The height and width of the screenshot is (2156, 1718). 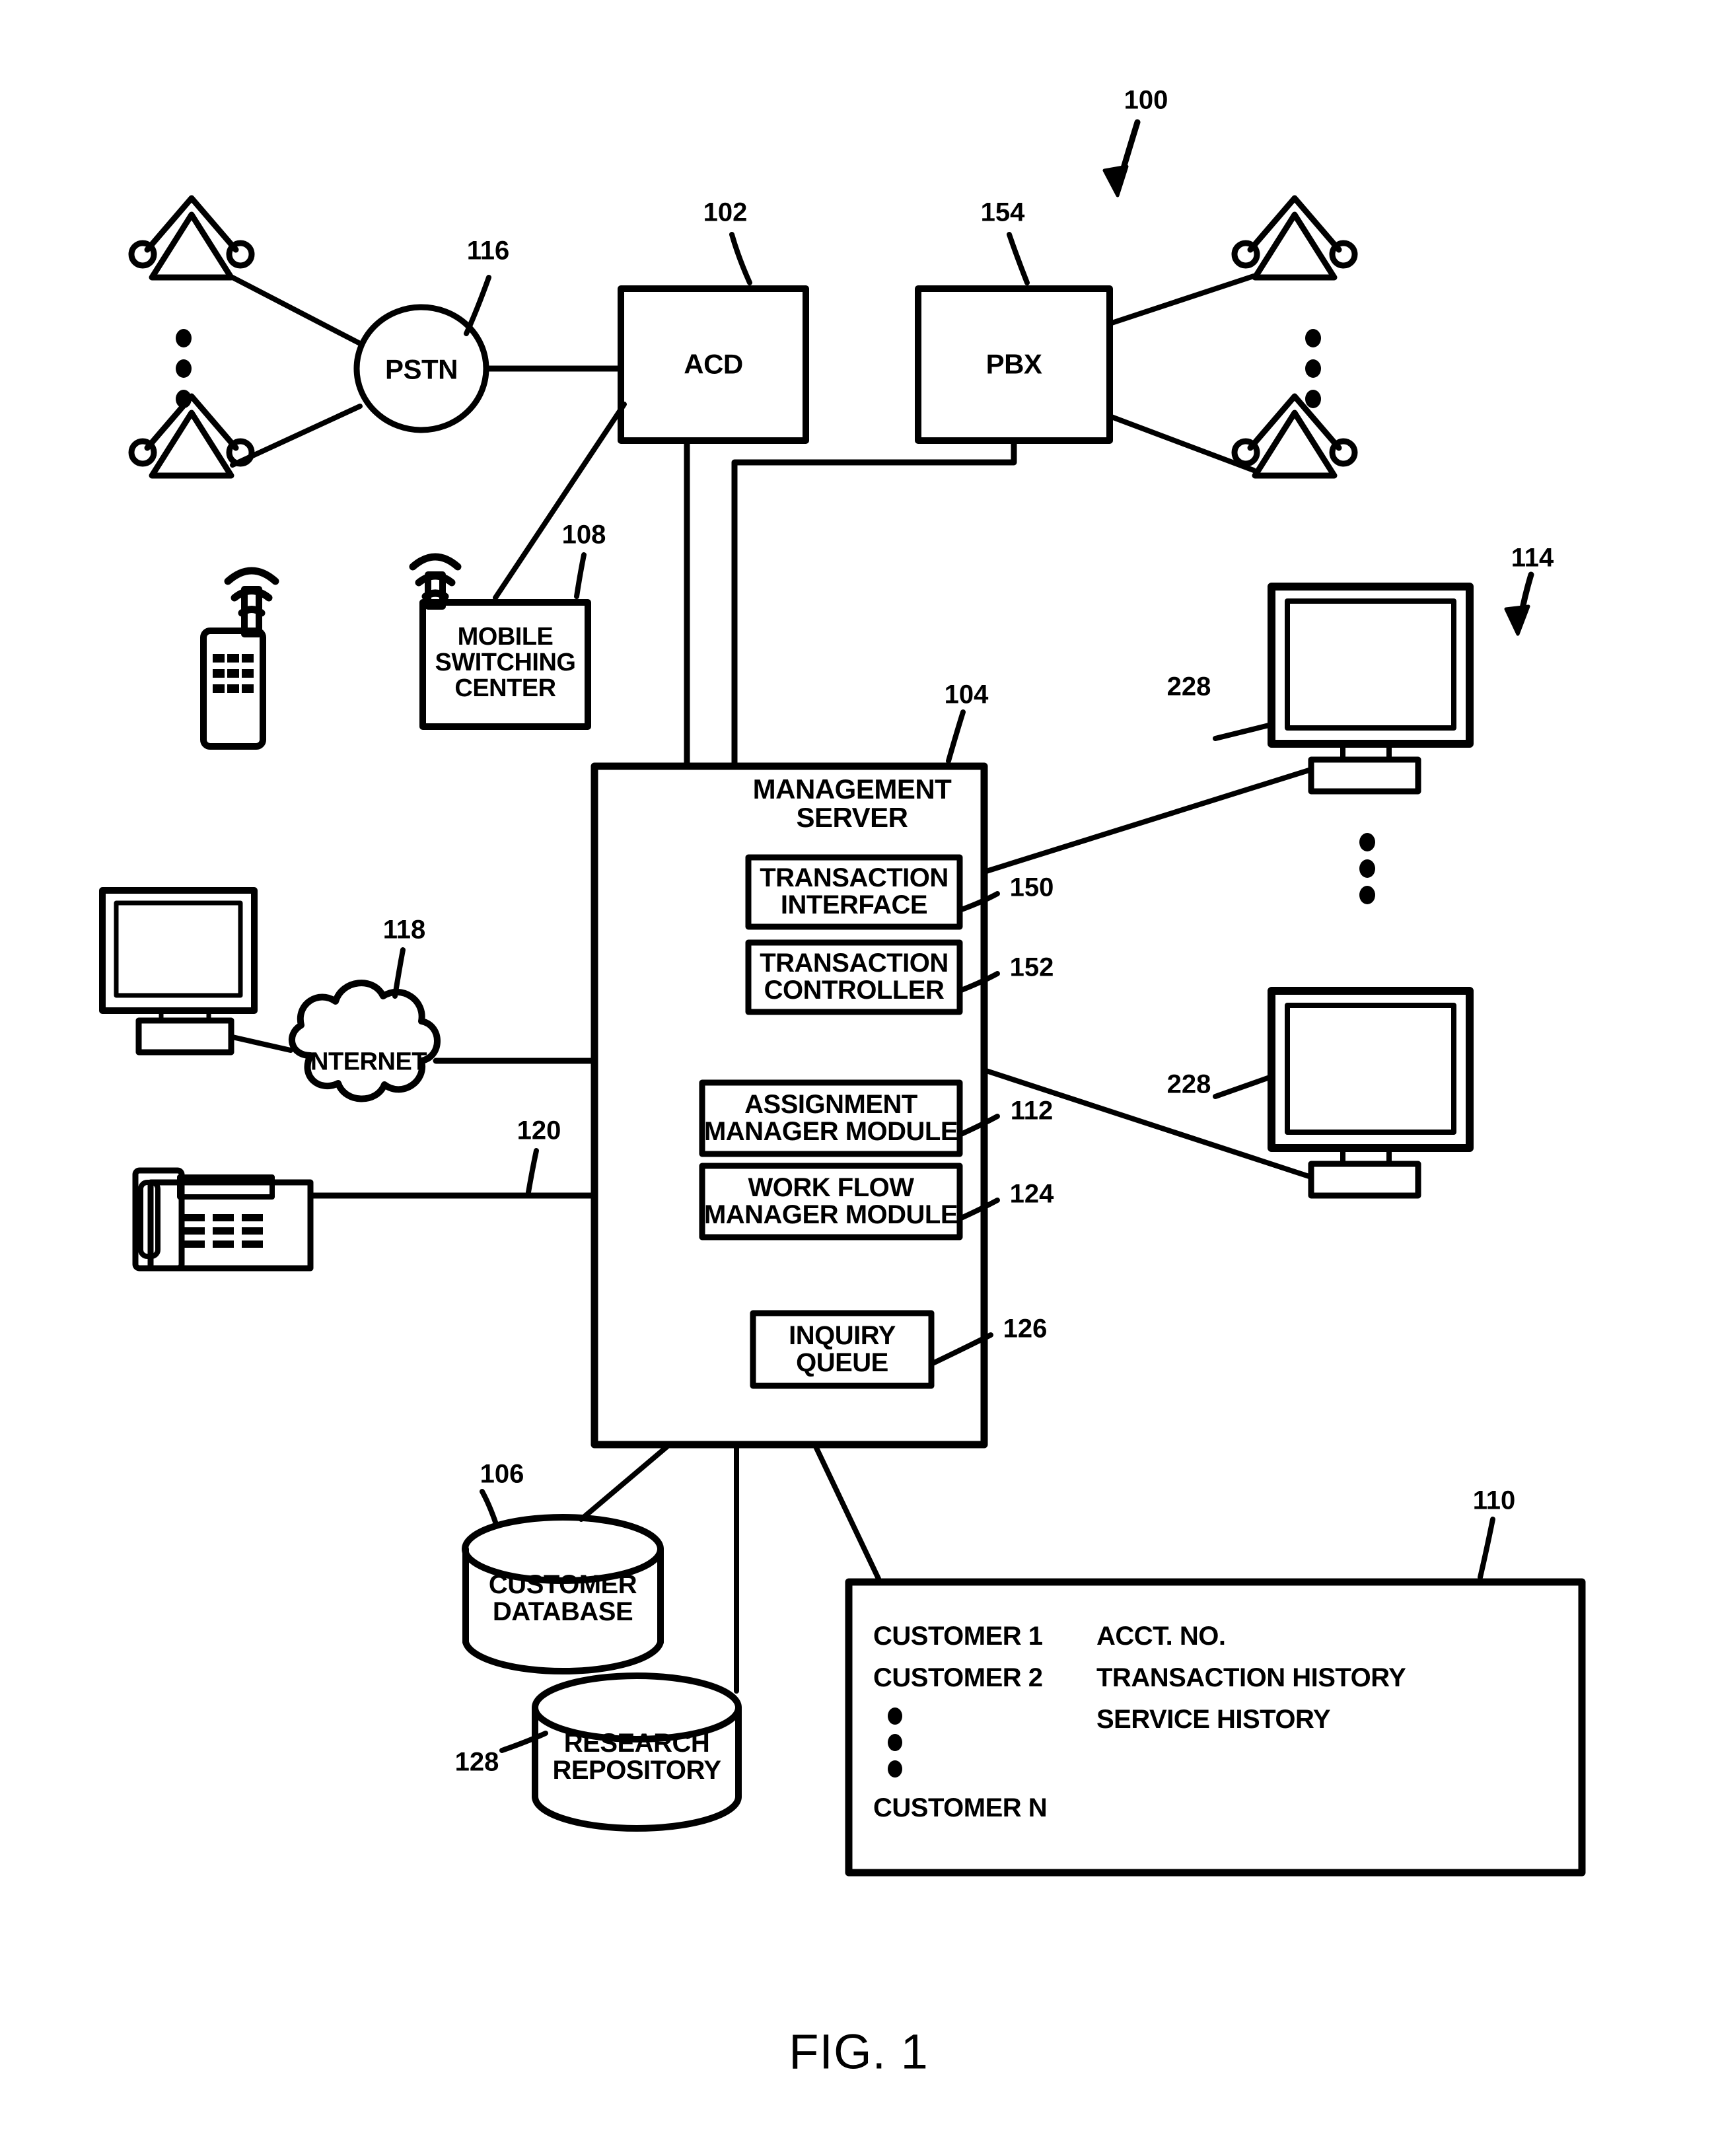 What do you see at coordinates (874, 603) in the screenshot?
I see `link-pbx-to-server` at bounding box center [874, 603].